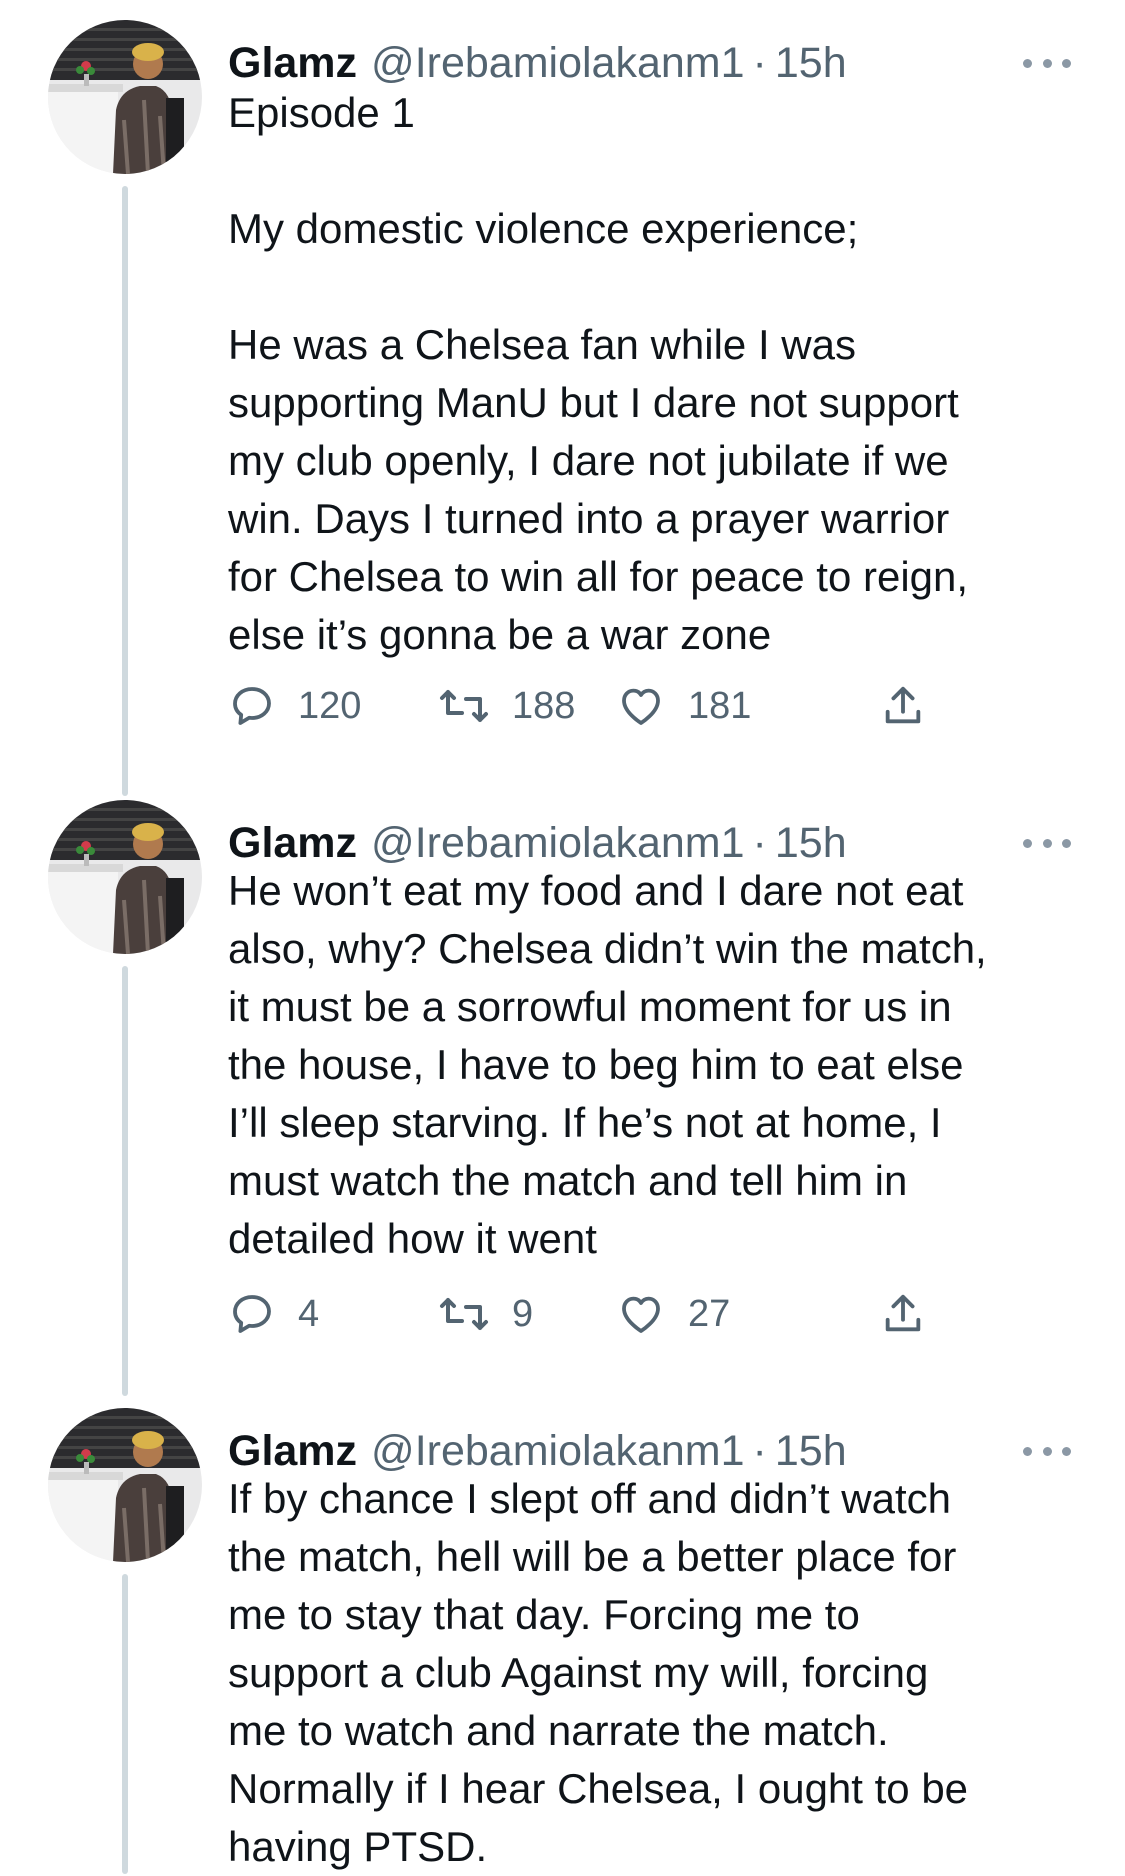 The width and height of the screenshot is (1125, 1876). I want to click on retweet-button: 9, so click(485, 1314).